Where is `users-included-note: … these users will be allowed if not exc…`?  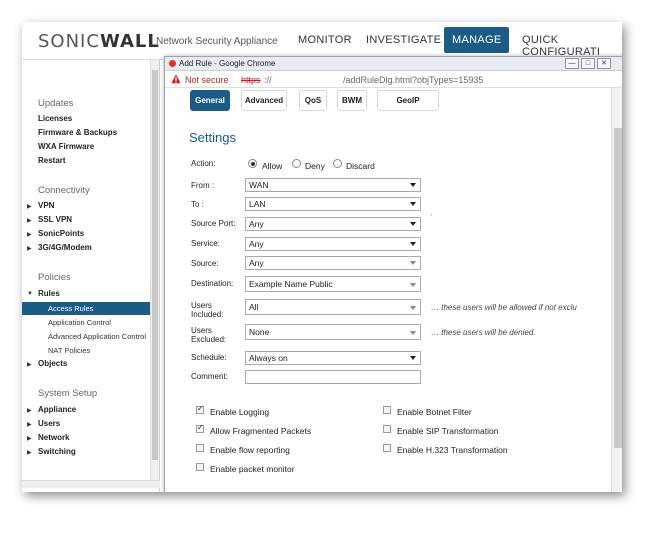 users-included-note: … these users will be allowed if not exc… is located at coordinates (504, 307).